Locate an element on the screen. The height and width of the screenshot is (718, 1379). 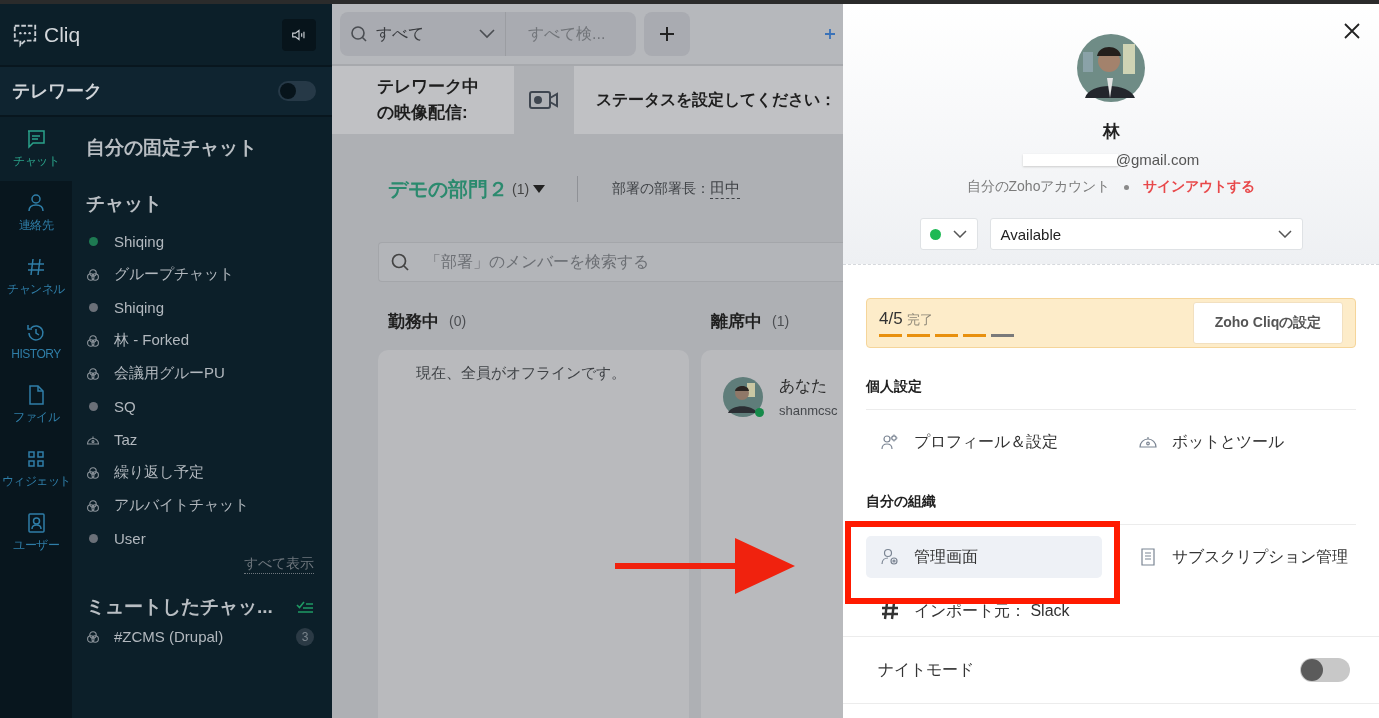
contact-card-icon is located at coordinates (36, 523).